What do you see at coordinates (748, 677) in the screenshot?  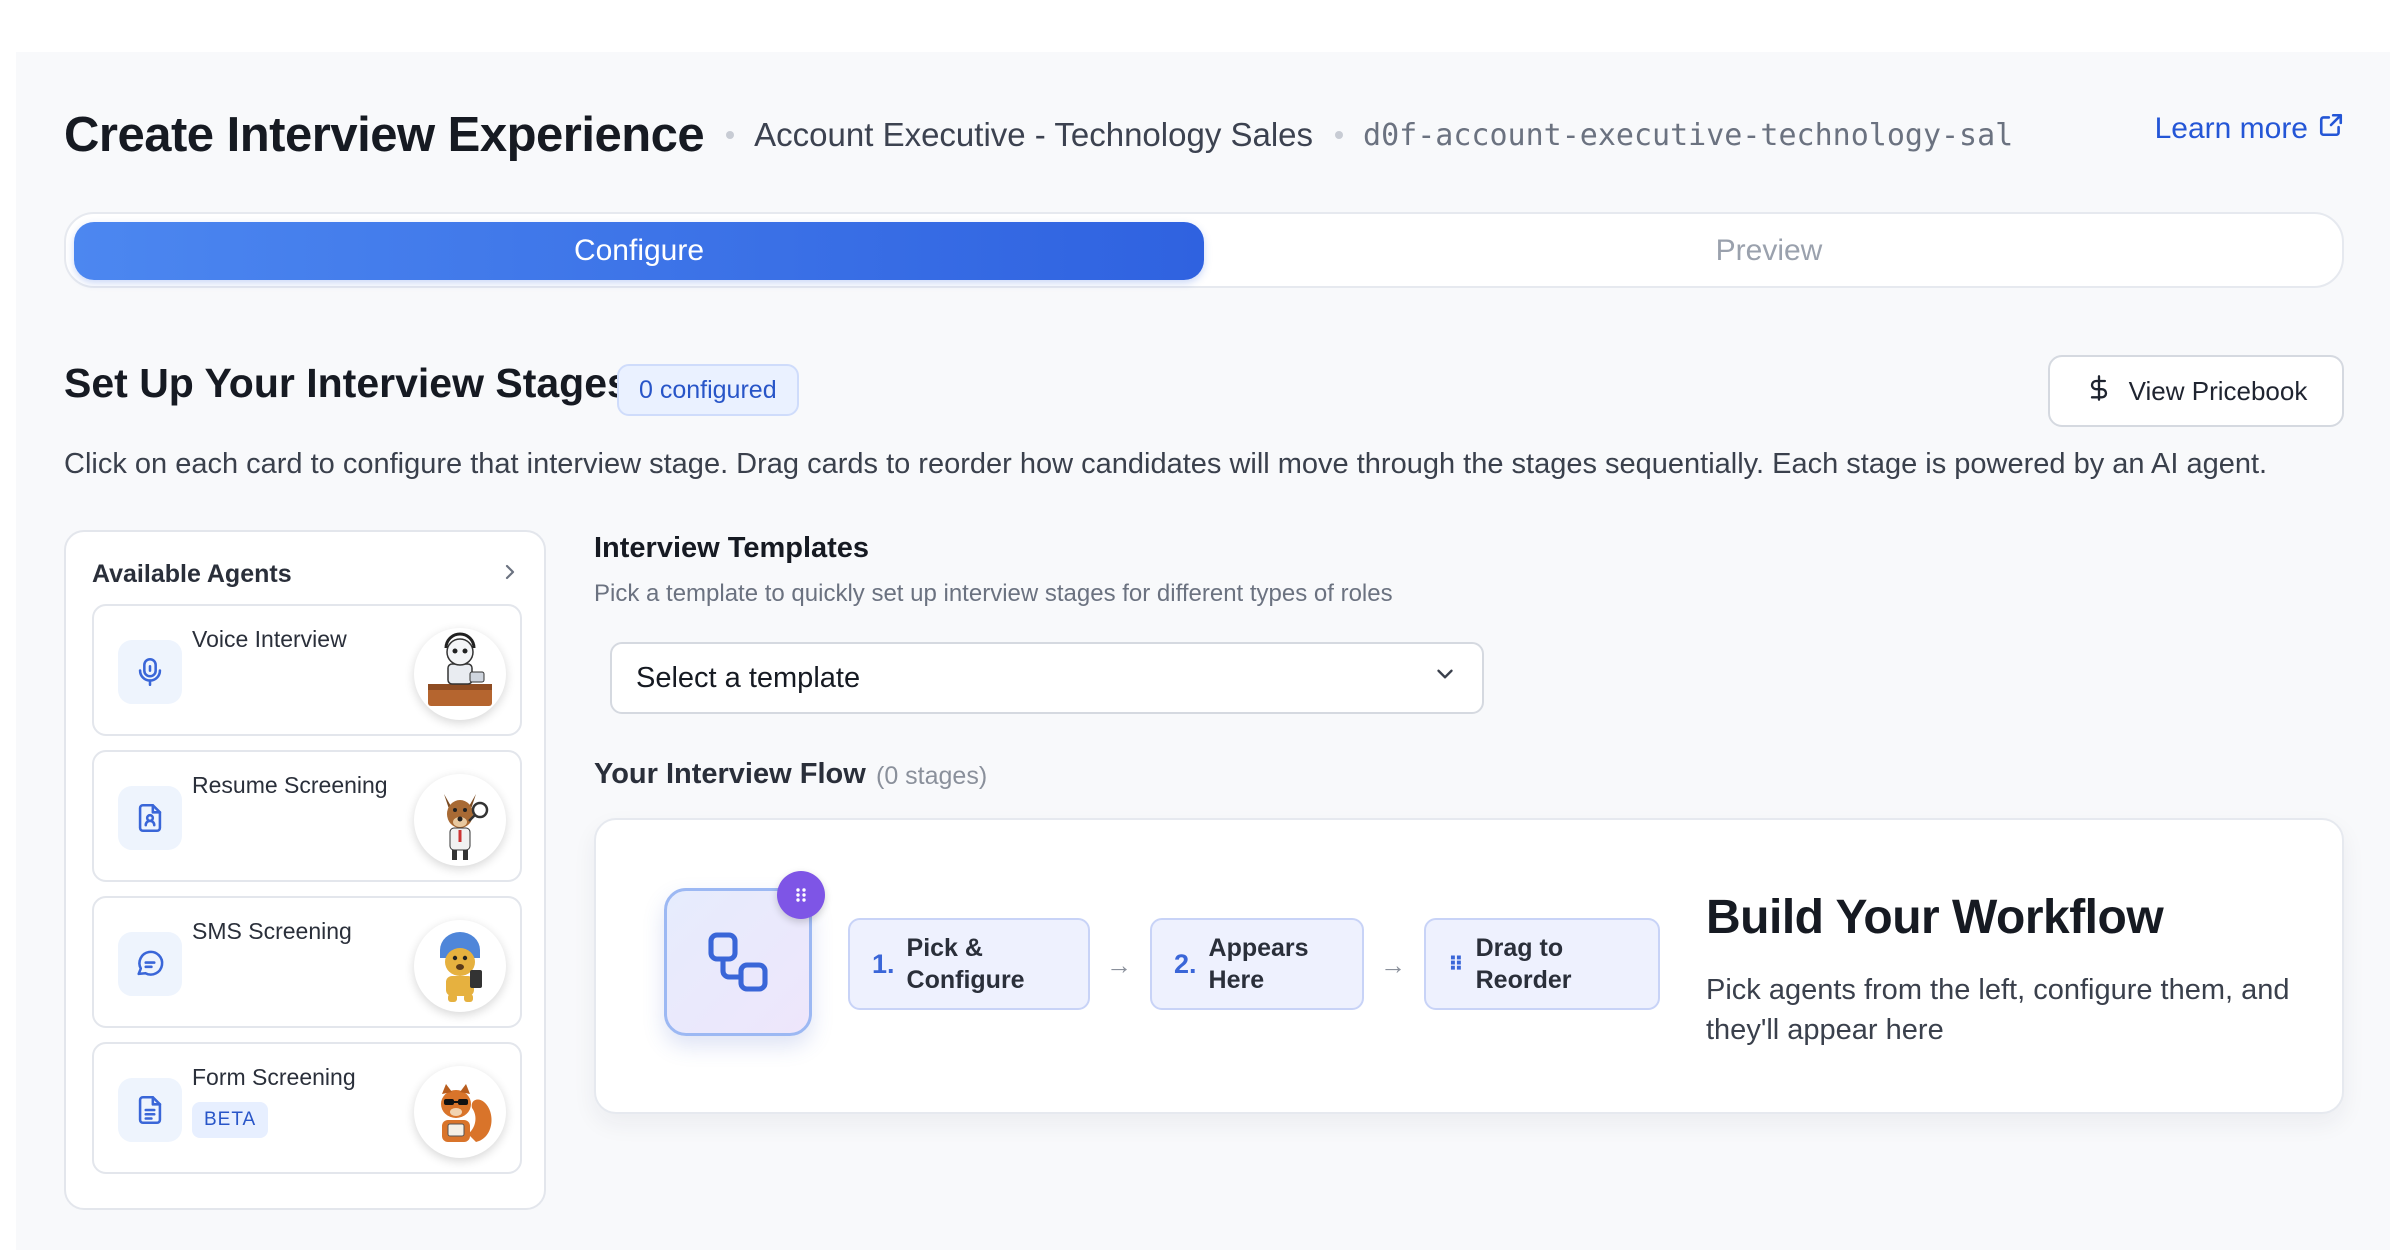 I see `template-select-value: Select a template` at bounding box center [748, 677].